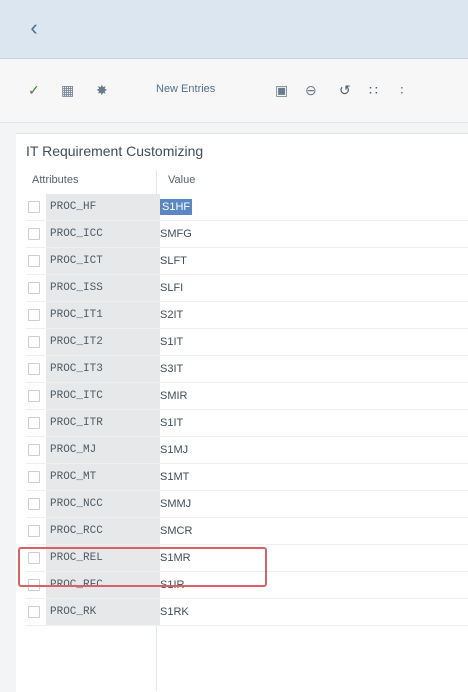 The image size is (468, 692). What do you see at coordinates (247, 504) in the screenshot?
I see `table-row: PROC_NCC SMMJ` at bounding box center [247, 504].